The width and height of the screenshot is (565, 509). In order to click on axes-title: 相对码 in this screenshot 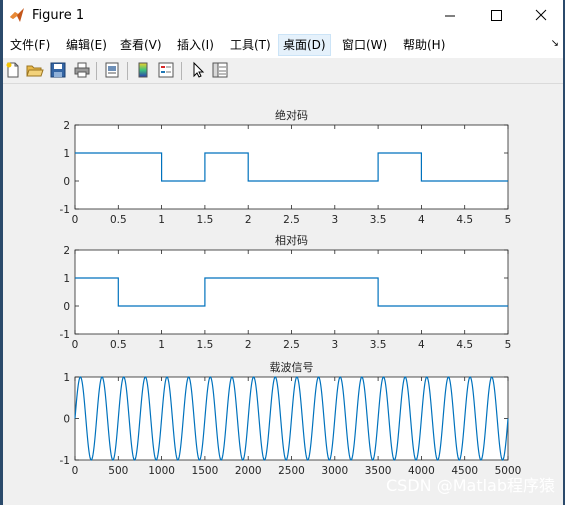, I will do `click(291, 240)`.